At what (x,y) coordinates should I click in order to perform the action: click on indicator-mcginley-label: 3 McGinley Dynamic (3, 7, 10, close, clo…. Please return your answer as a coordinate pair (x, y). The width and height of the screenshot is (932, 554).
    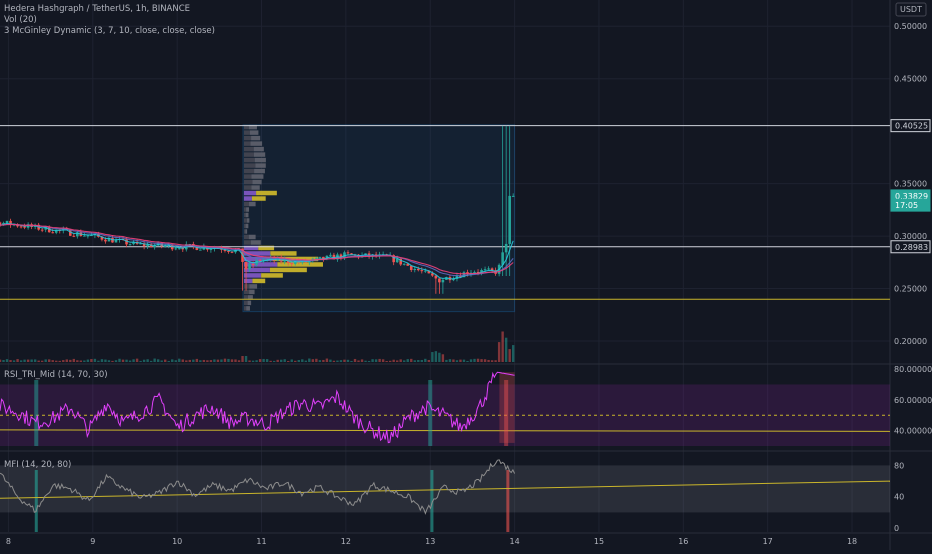
    Looking at the image, I should click on (109, 31).